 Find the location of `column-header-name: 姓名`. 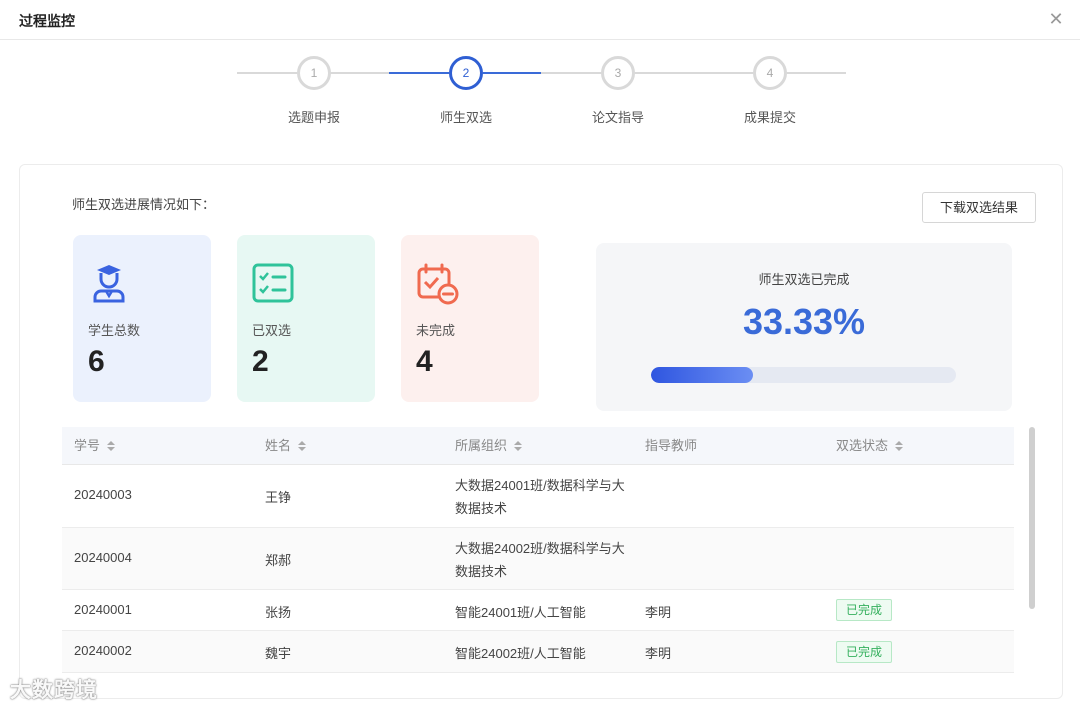

column-header-name: 姓名 is located at coordinates (286, 446).